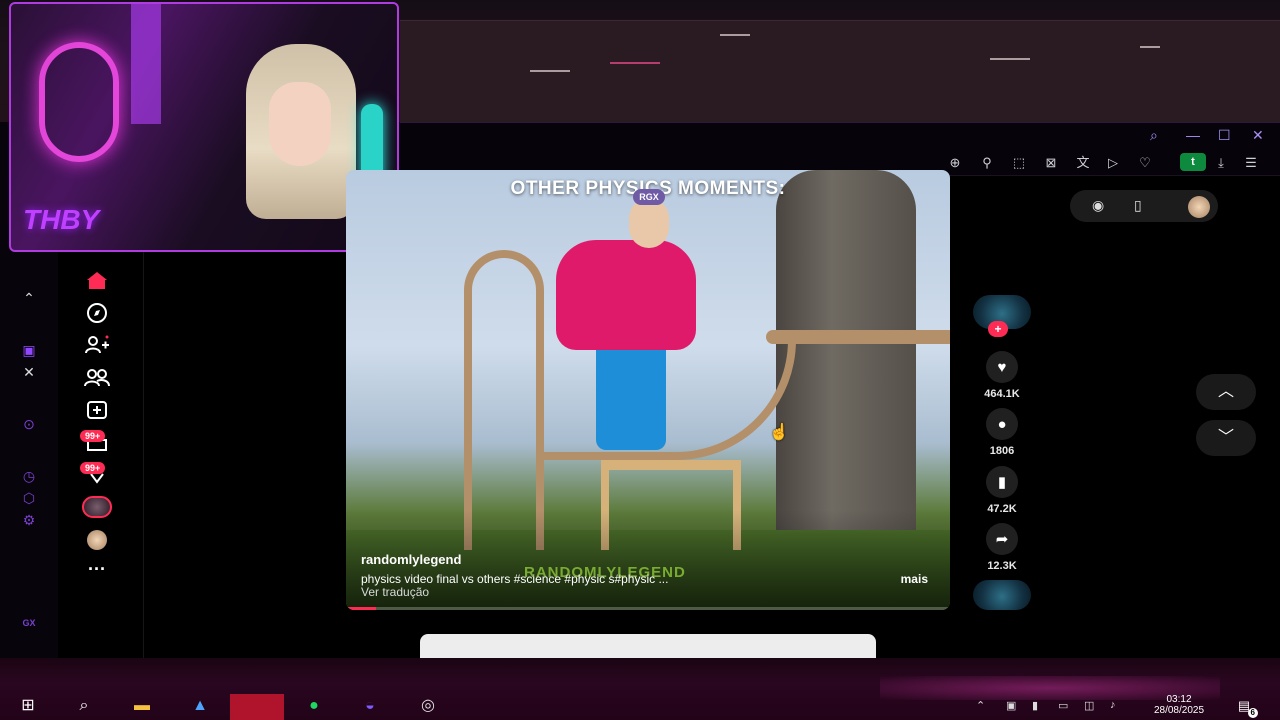  I want to click on taskbar-clock: 03:12 28/08/2025, so click(1179, 705).